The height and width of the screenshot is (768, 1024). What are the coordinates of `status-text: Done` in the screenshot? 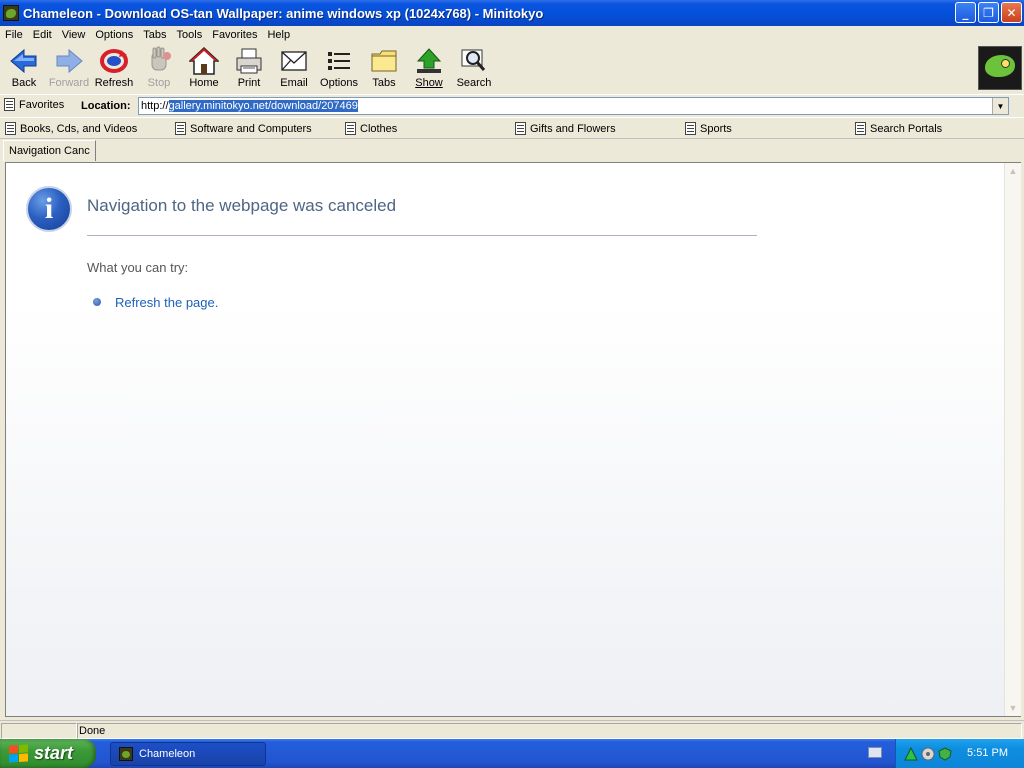 It's located at (92, 731).